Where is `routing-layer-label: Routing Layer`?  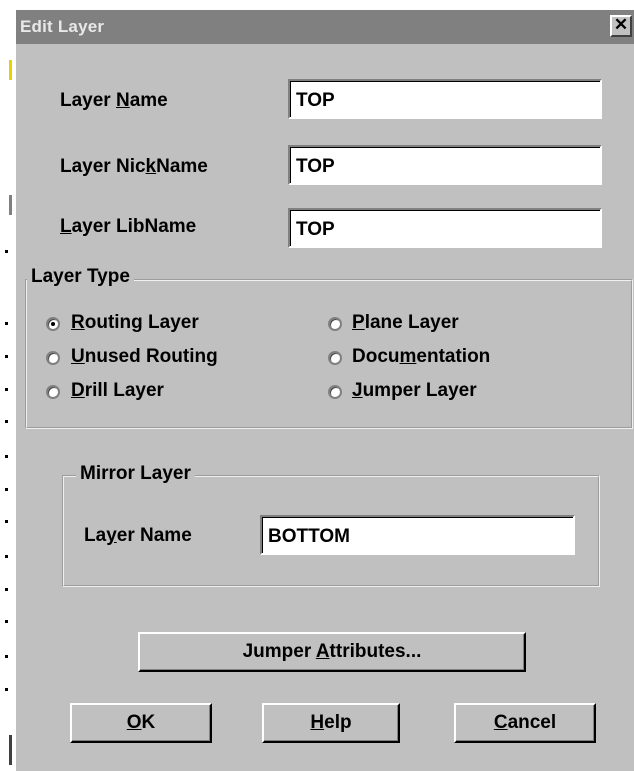
routing-layer-label: Routing Layer is located at coordinates (135, 323).